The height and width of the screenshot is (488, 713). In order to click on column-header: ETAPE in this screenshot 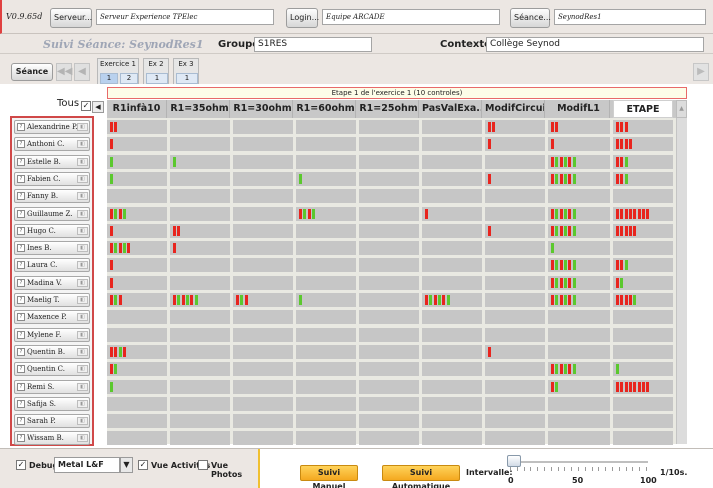, I will do `click(643, 109)`.